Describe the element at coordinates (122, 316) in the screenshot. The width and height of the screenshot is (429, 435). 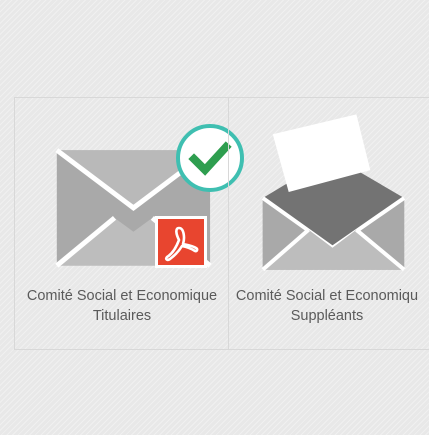
I see `tile-label-line2: Titulaires` at that location.